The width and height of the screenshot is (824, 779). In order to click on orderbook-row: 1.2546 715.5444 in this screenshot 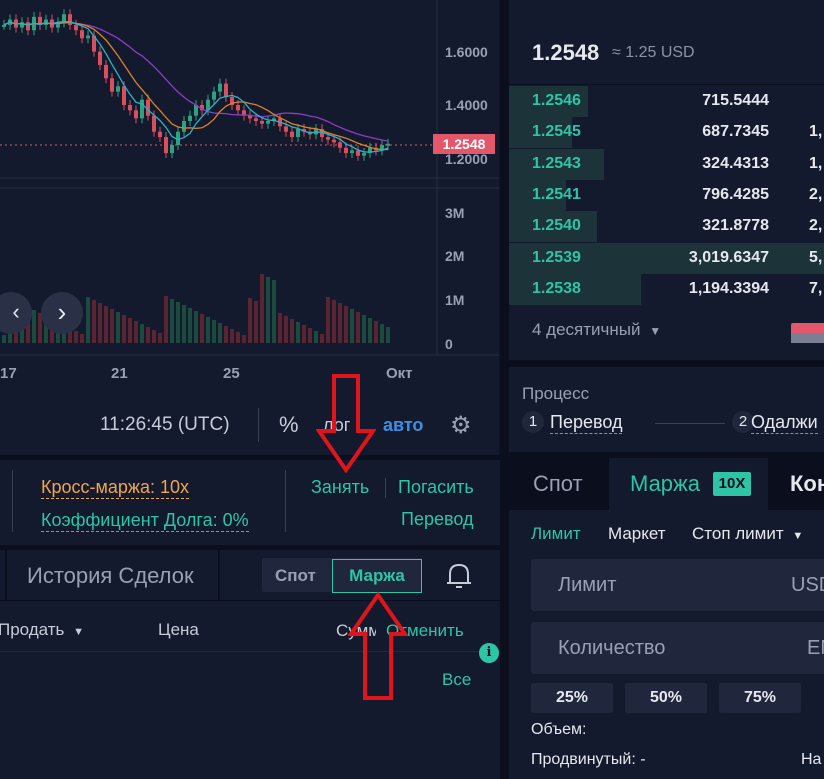, I will do `click(666, 101)`.